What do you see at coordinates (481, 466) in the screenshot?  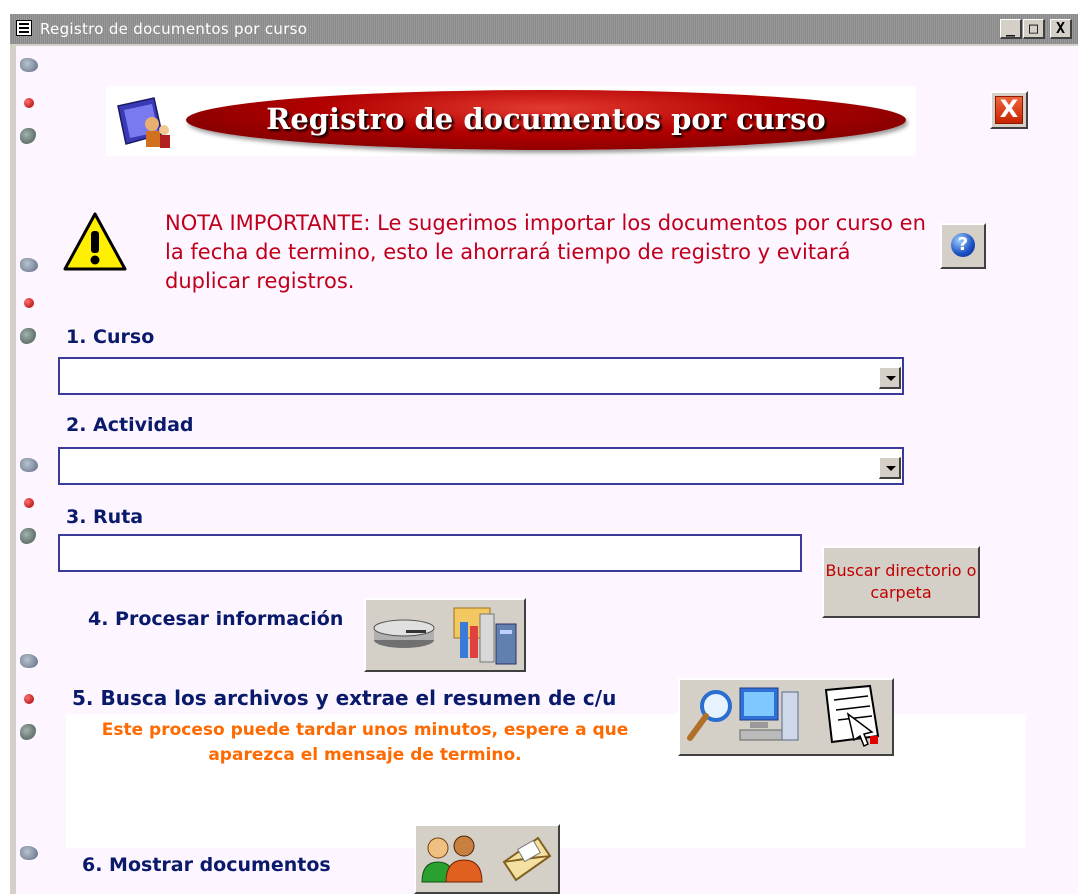 I see `actividad-combo` at bounding box center [481, 466].